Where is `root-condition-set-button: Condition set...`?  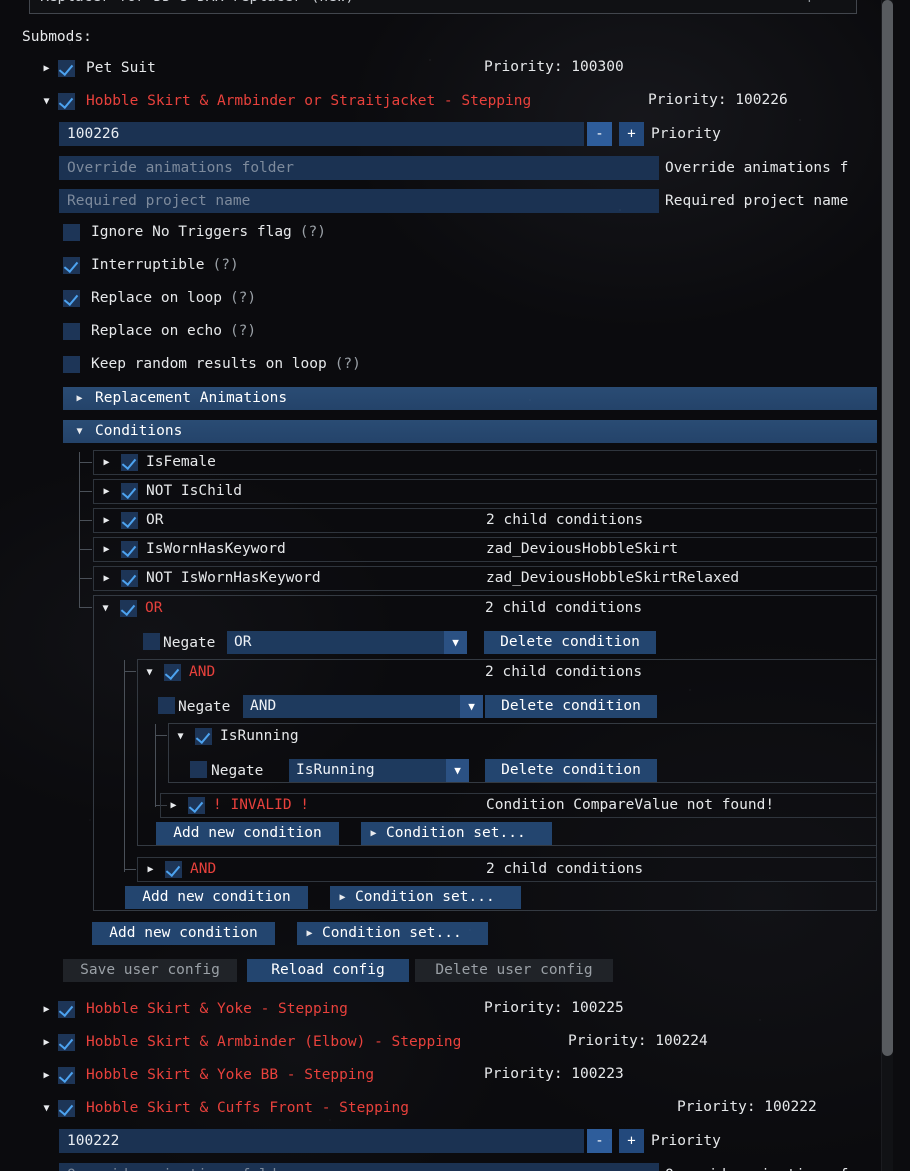
root-condition-set-button: Condition set... is located at coordinates (392, 933).